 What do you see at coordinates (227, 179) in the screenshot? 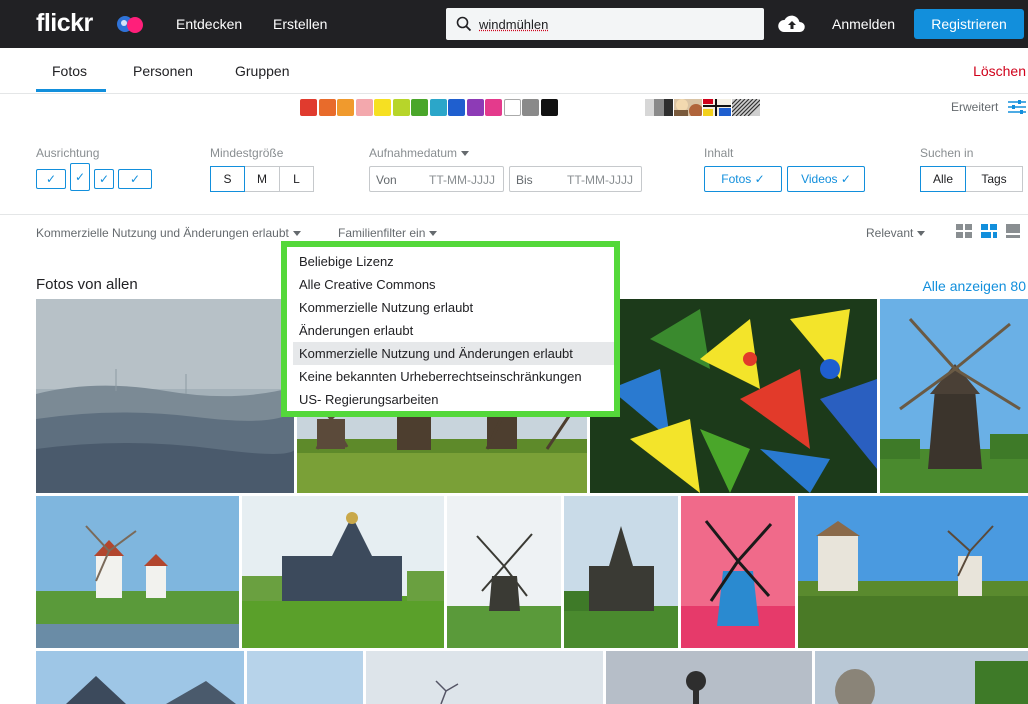
I see `size-s-button: S` at bounding box center [227, 179].